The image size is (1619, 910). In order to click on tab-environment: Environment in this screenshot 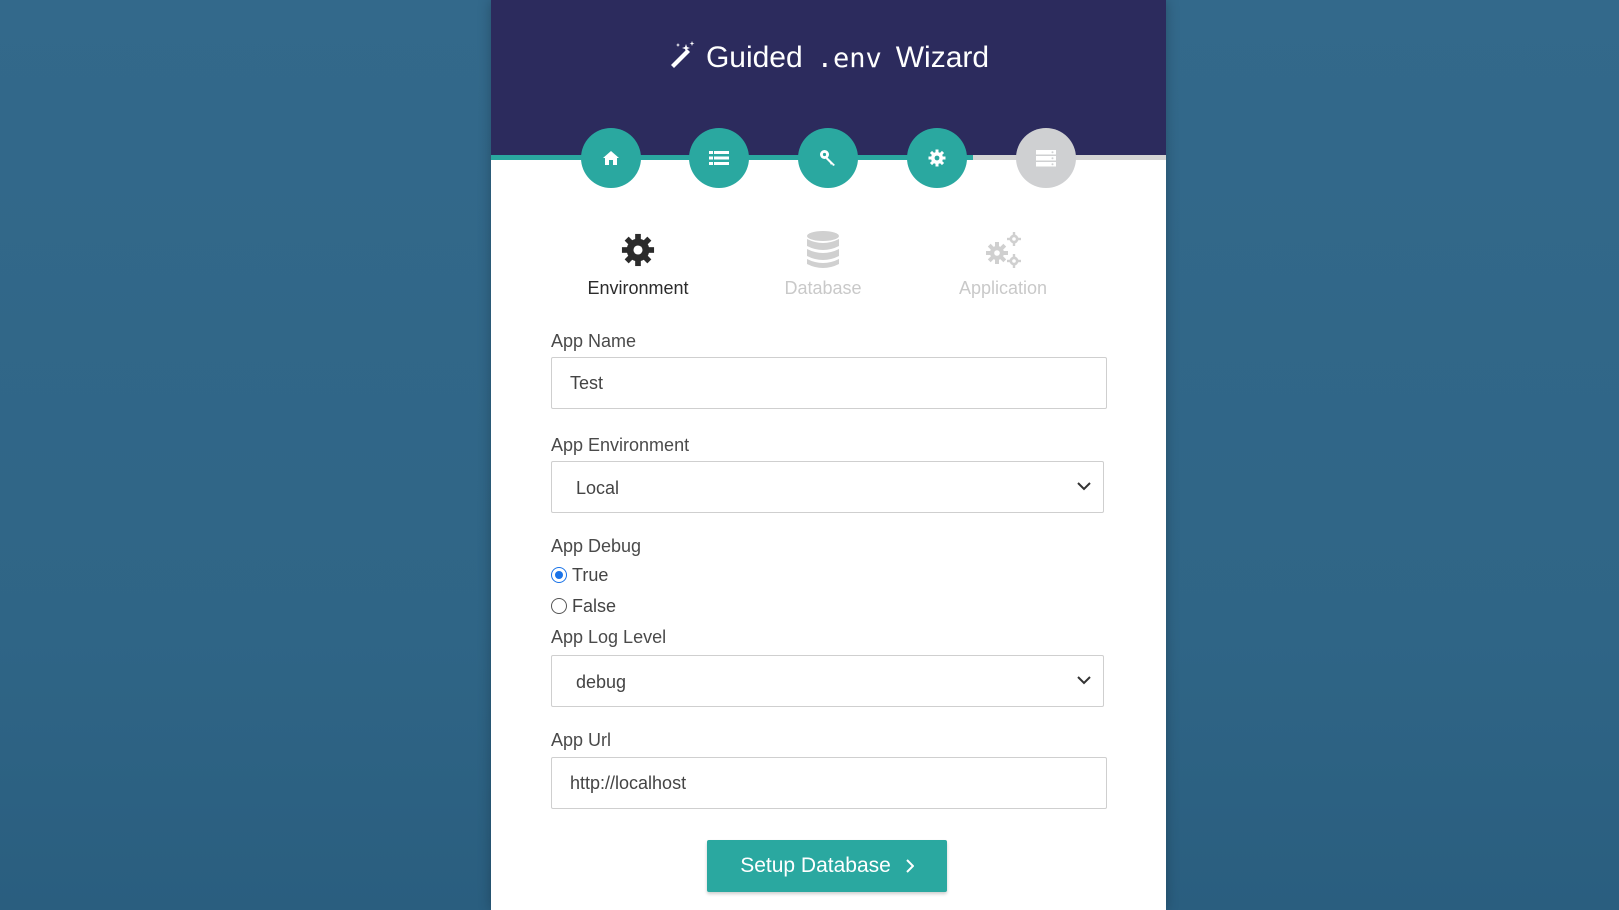, I will do `click(638, 264)`.